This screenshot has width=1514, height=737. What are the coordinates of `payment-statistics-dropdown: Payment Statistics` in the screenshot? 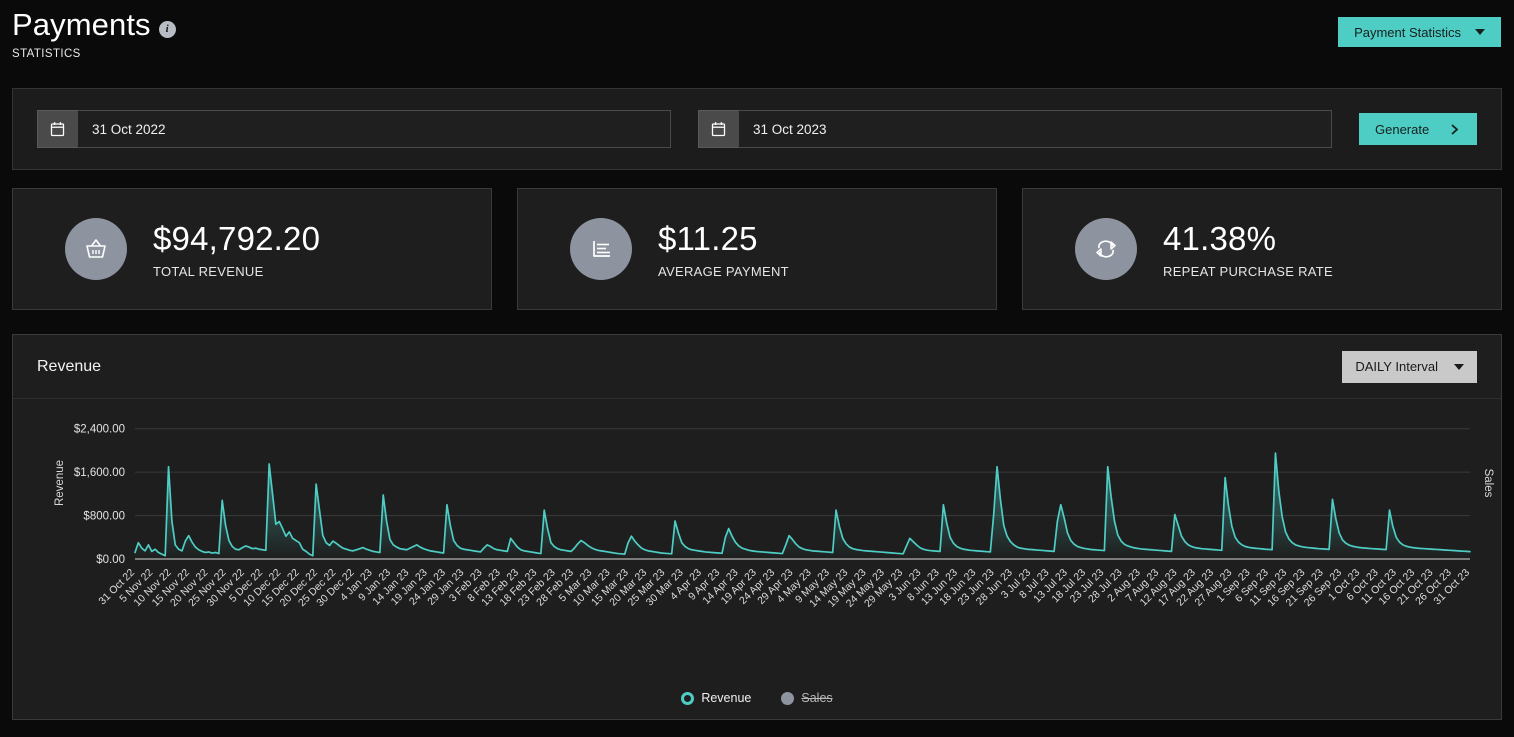 It's located at (1419, 32).